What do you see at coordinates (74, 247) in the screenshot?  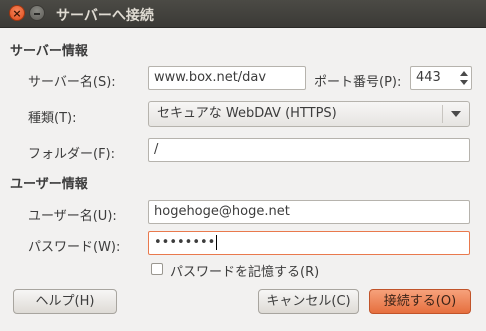 I see `password-label: パスワード(W):` at bounding box center [74, 247].